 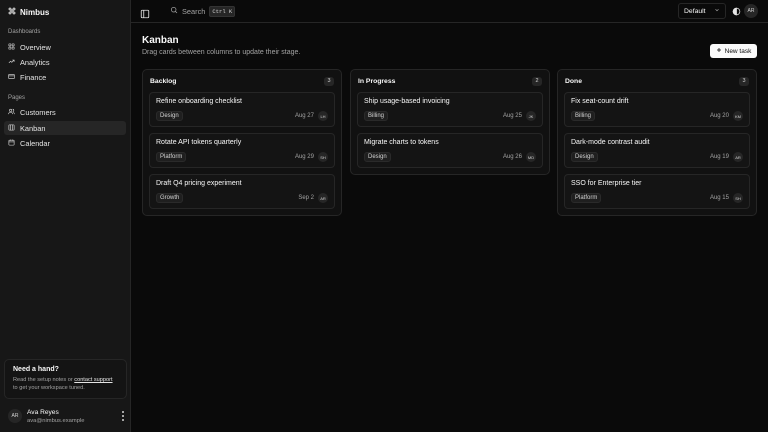 What do you see at coordinates (11, 128) in the screenshot?
I see `kanban-icon` at bounding box center [11, 128].